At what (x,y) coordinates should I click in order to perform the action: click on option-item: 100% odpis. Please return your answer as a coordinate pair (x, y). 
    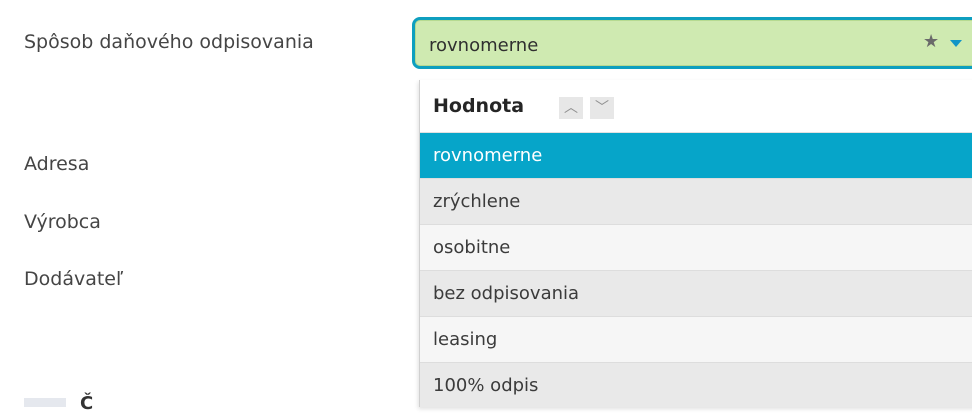
    Looking at the image, I should click on (696, 385).